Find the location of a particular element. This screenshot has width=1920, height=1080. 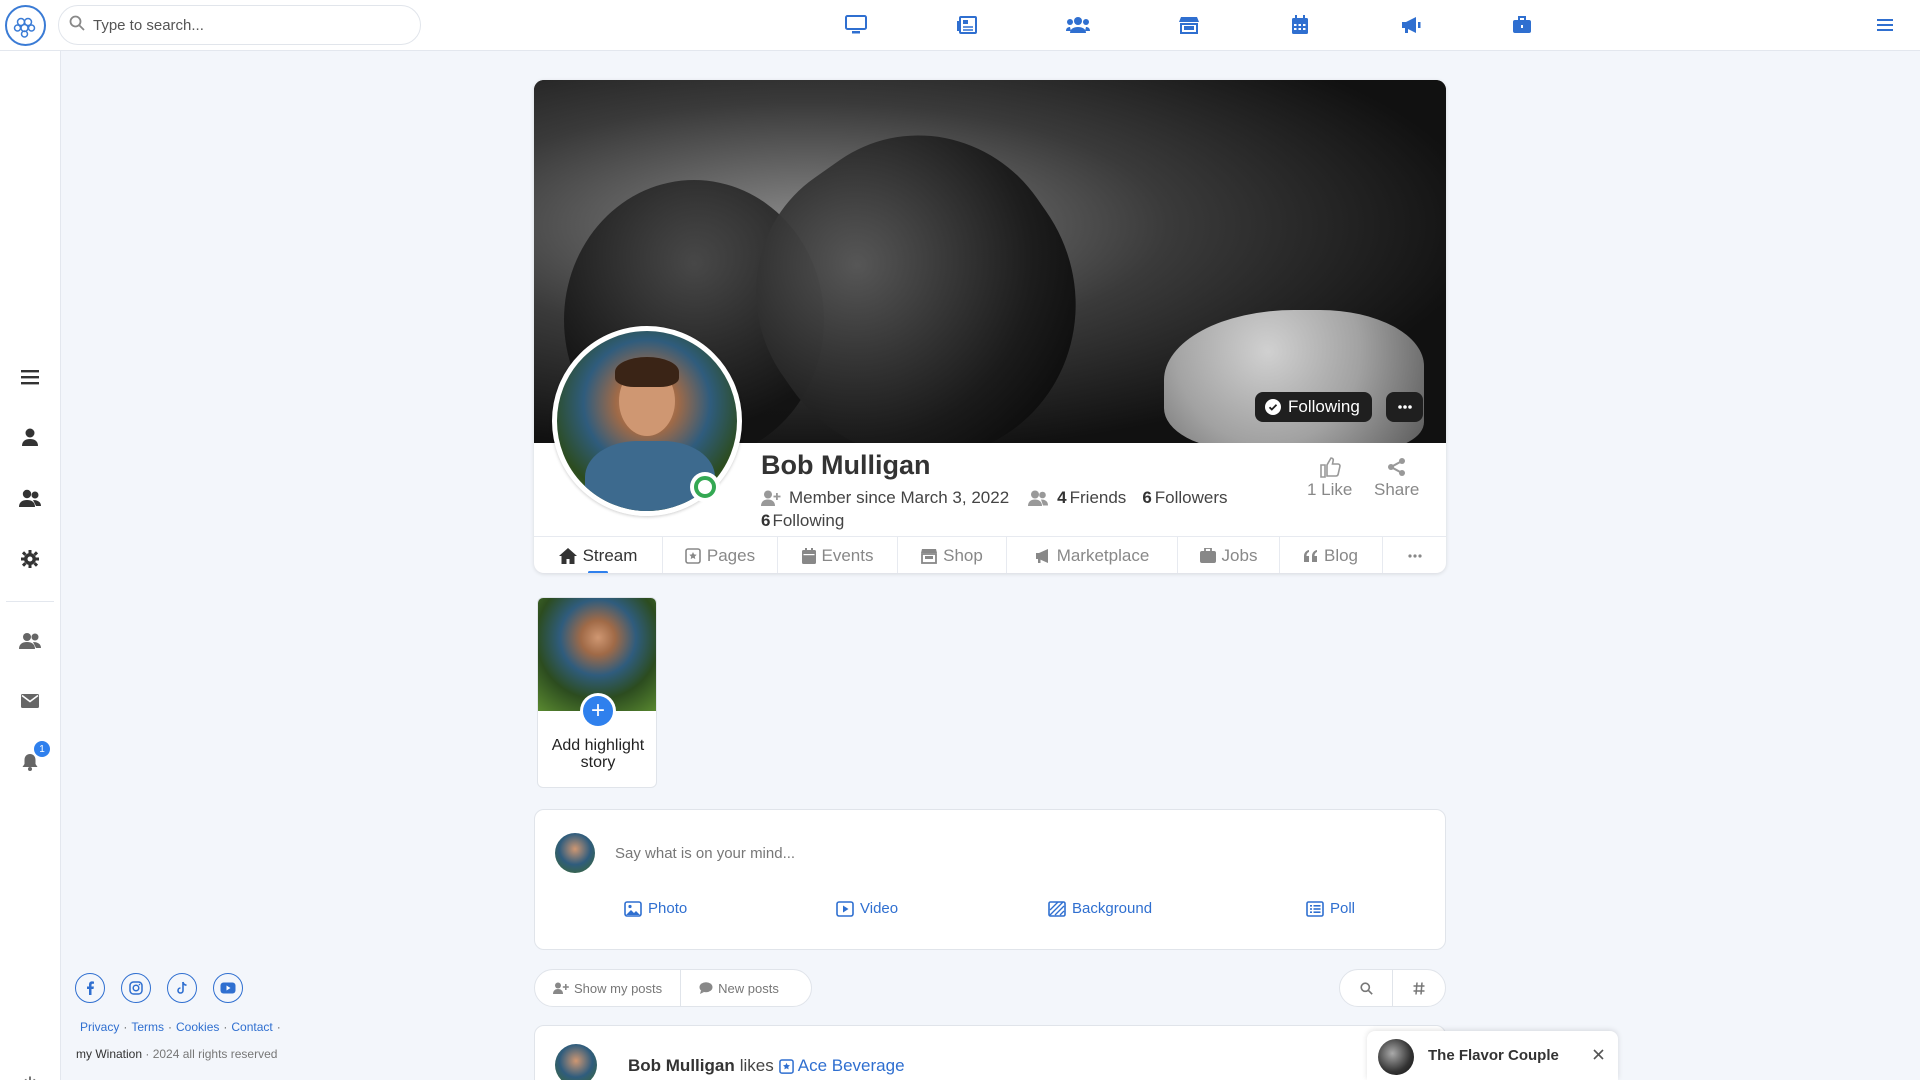

terms-link: Terms is located at coordinates (147, 1027).